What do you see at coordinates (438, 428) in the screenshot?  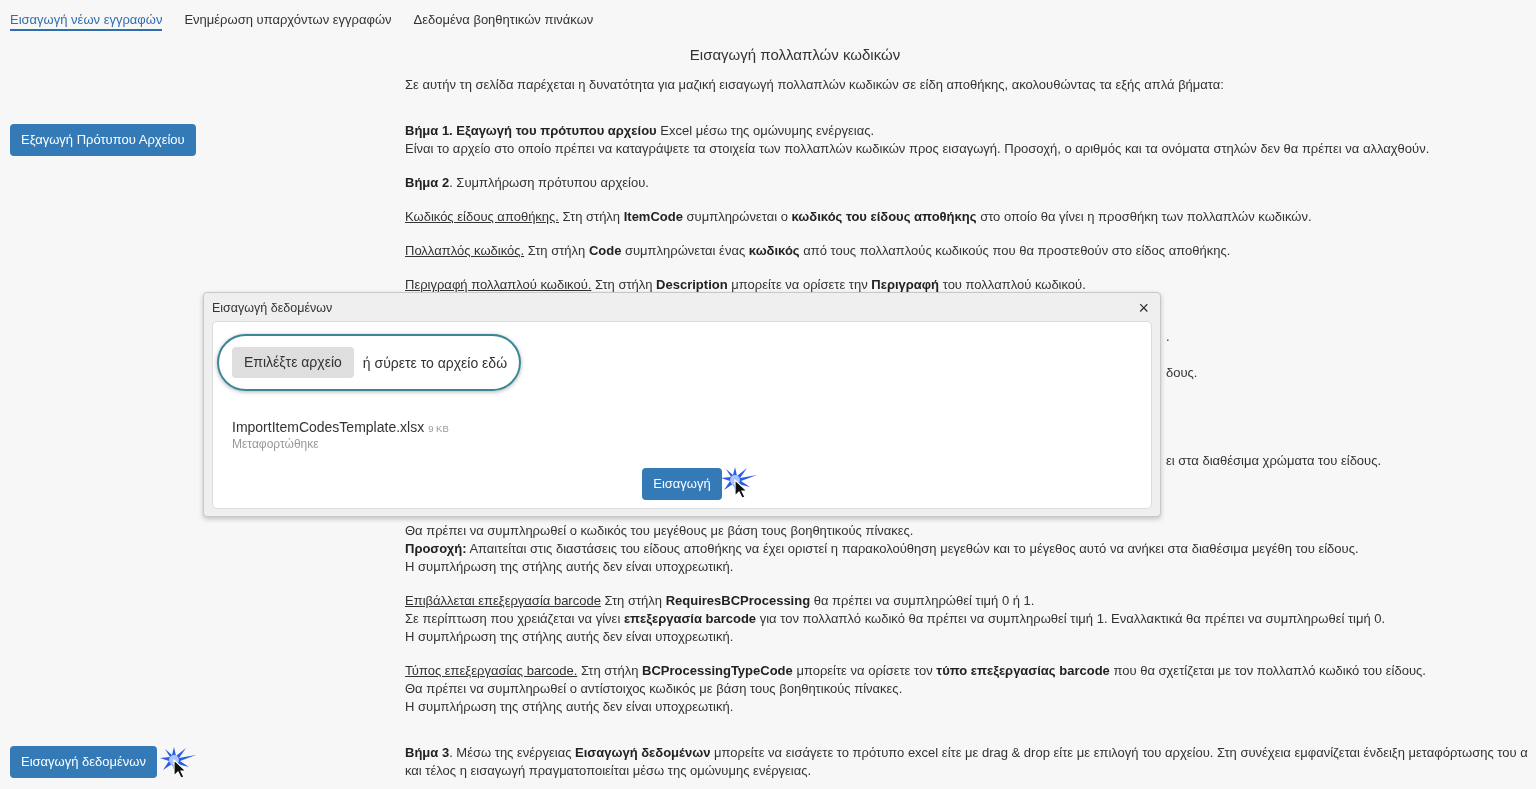 I see `file-size: 9 KB` at bounding box center [438, 428].